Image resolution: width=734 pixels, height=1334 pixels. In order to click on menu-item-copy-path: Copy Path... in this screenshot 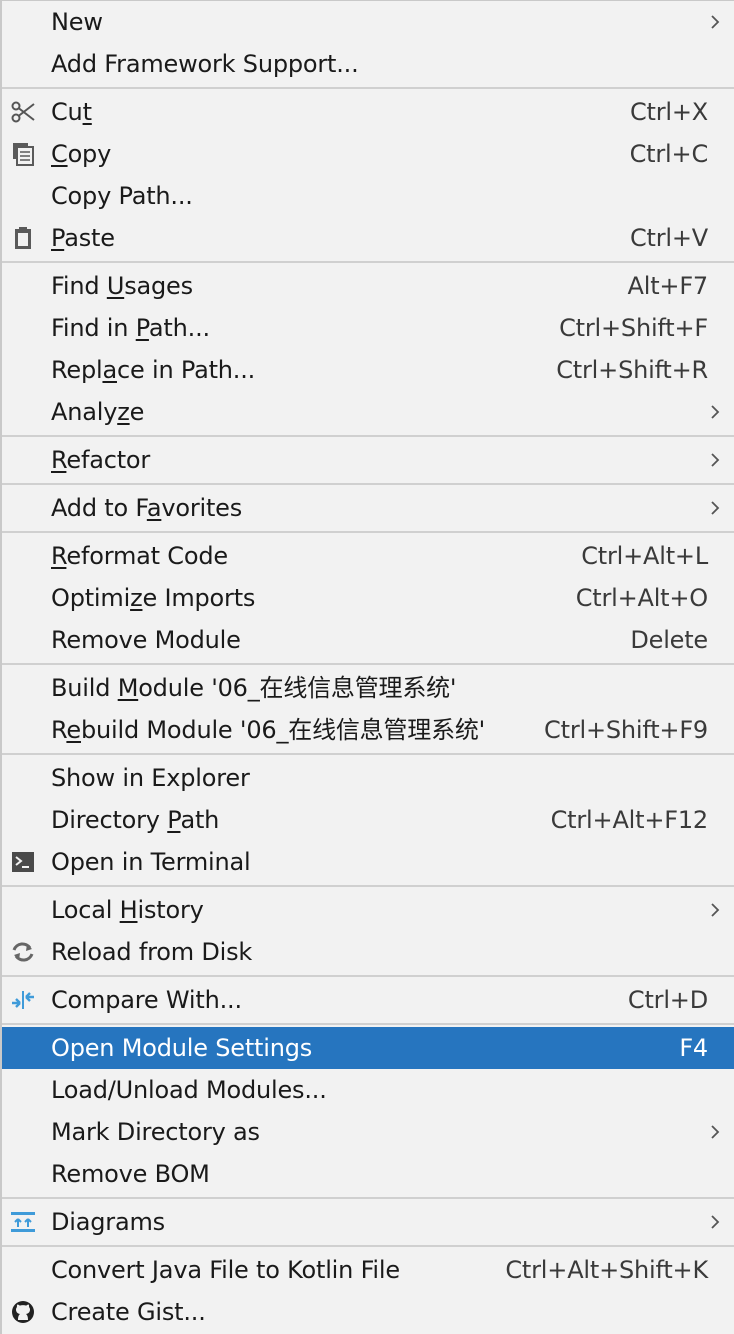, I will do `click(368, 196)`.